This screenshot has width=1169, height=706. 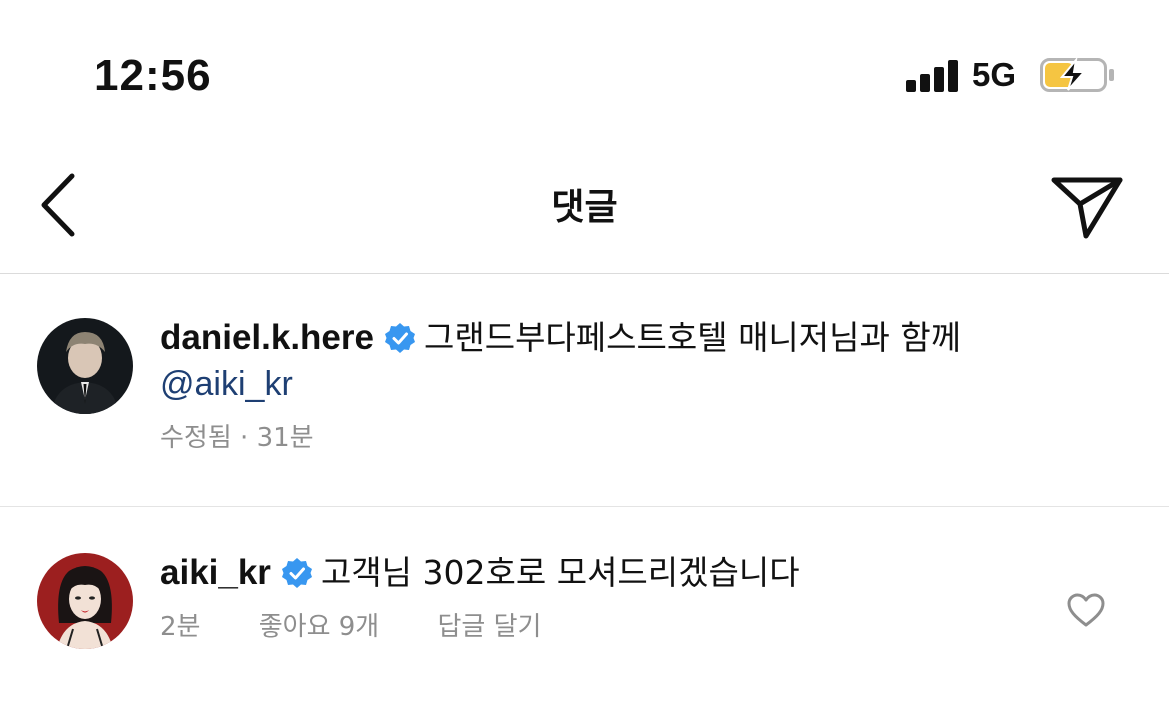 I want to click on comment-username: daniel.k.here, so click(x=267, y=337).